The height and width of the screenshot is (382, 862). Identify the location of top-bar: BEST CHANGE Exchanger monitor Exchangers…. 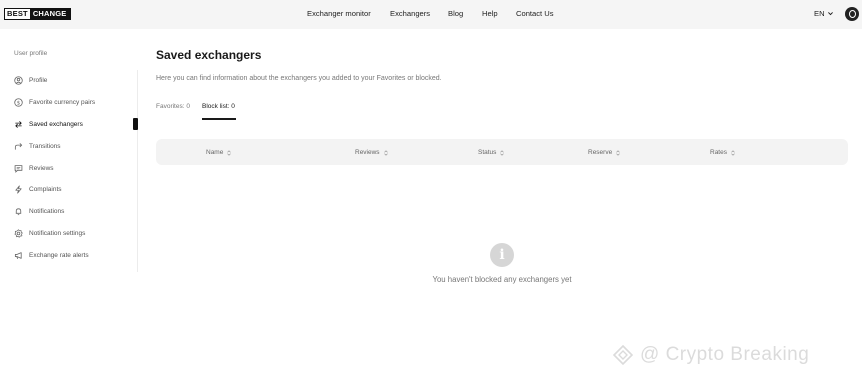
(431, 14).